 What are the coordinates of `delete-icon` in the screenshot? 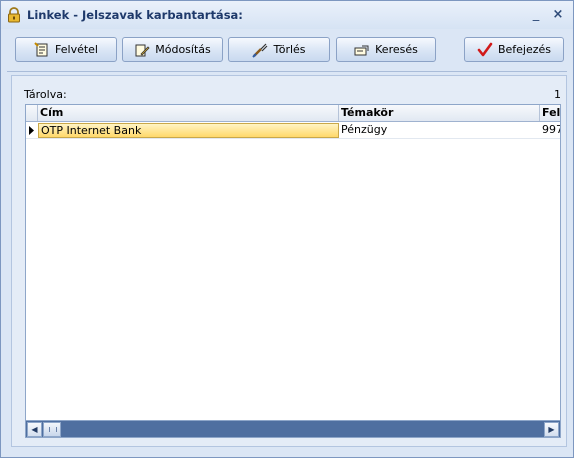 It's located at (260, 50).